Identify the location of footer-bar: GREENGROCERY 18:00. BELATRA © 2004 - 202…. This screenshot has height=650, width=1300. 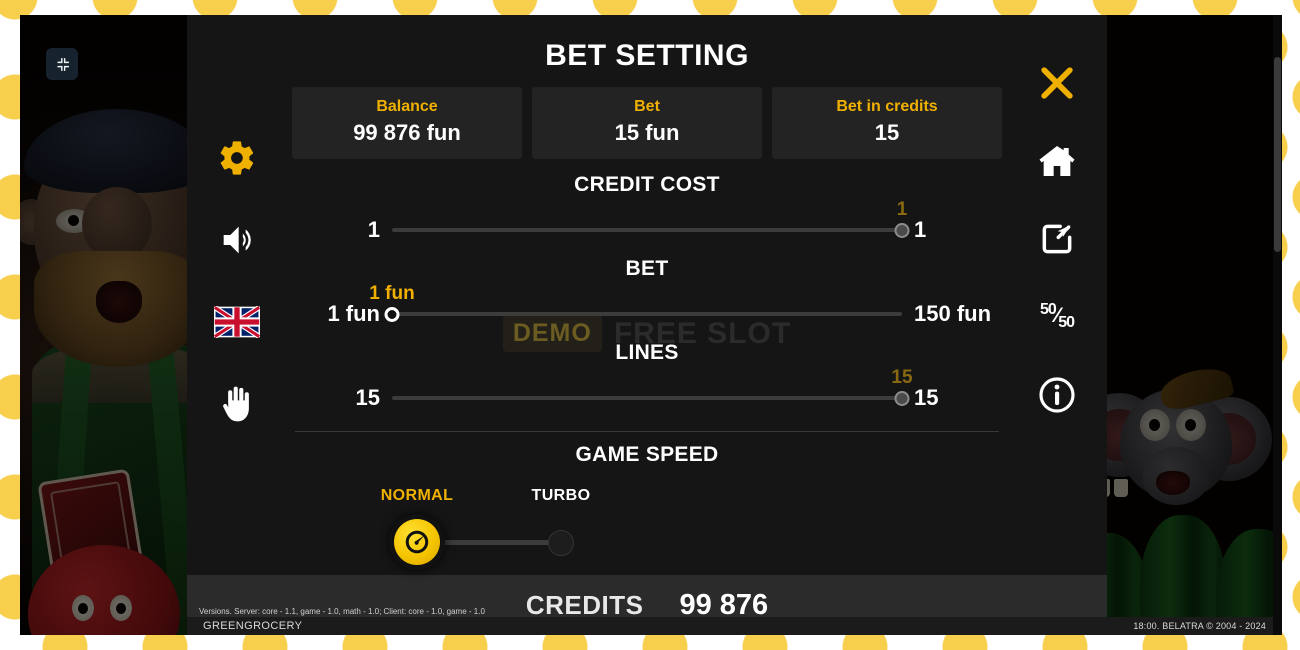
(734, 626).